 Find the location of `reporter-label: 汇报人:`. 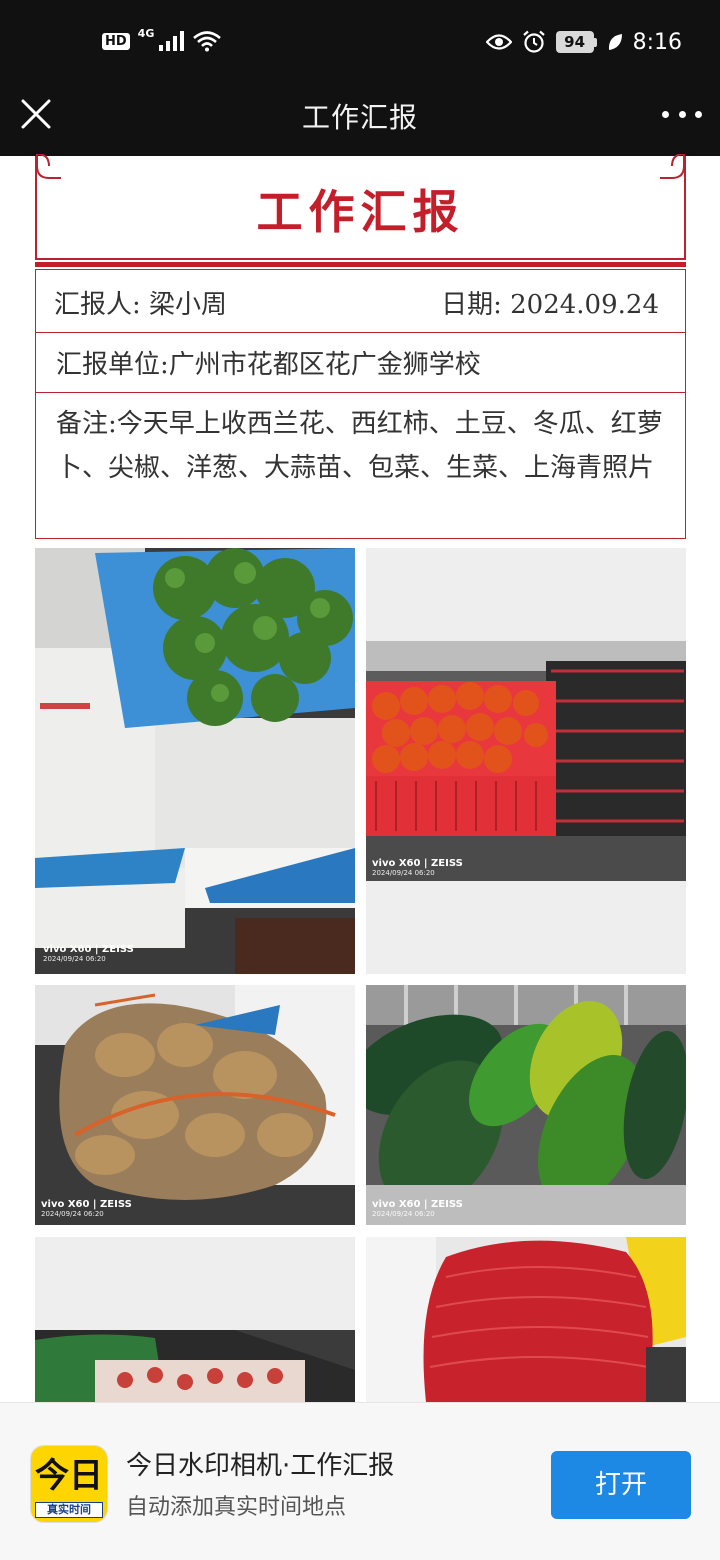

reporter-label: 汇报人: is located at coordinates (97, 305).